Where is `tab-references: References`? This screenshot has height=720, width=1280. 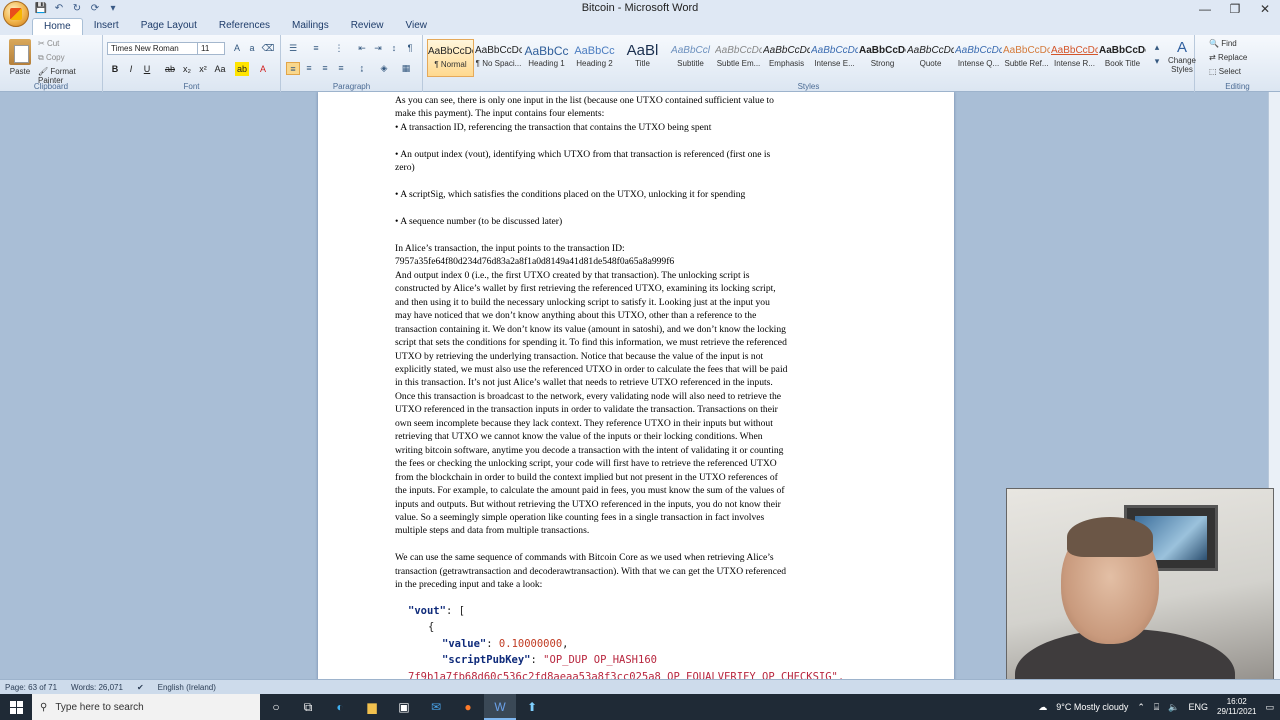
tab-references: References is located at coordinates (244, 26).